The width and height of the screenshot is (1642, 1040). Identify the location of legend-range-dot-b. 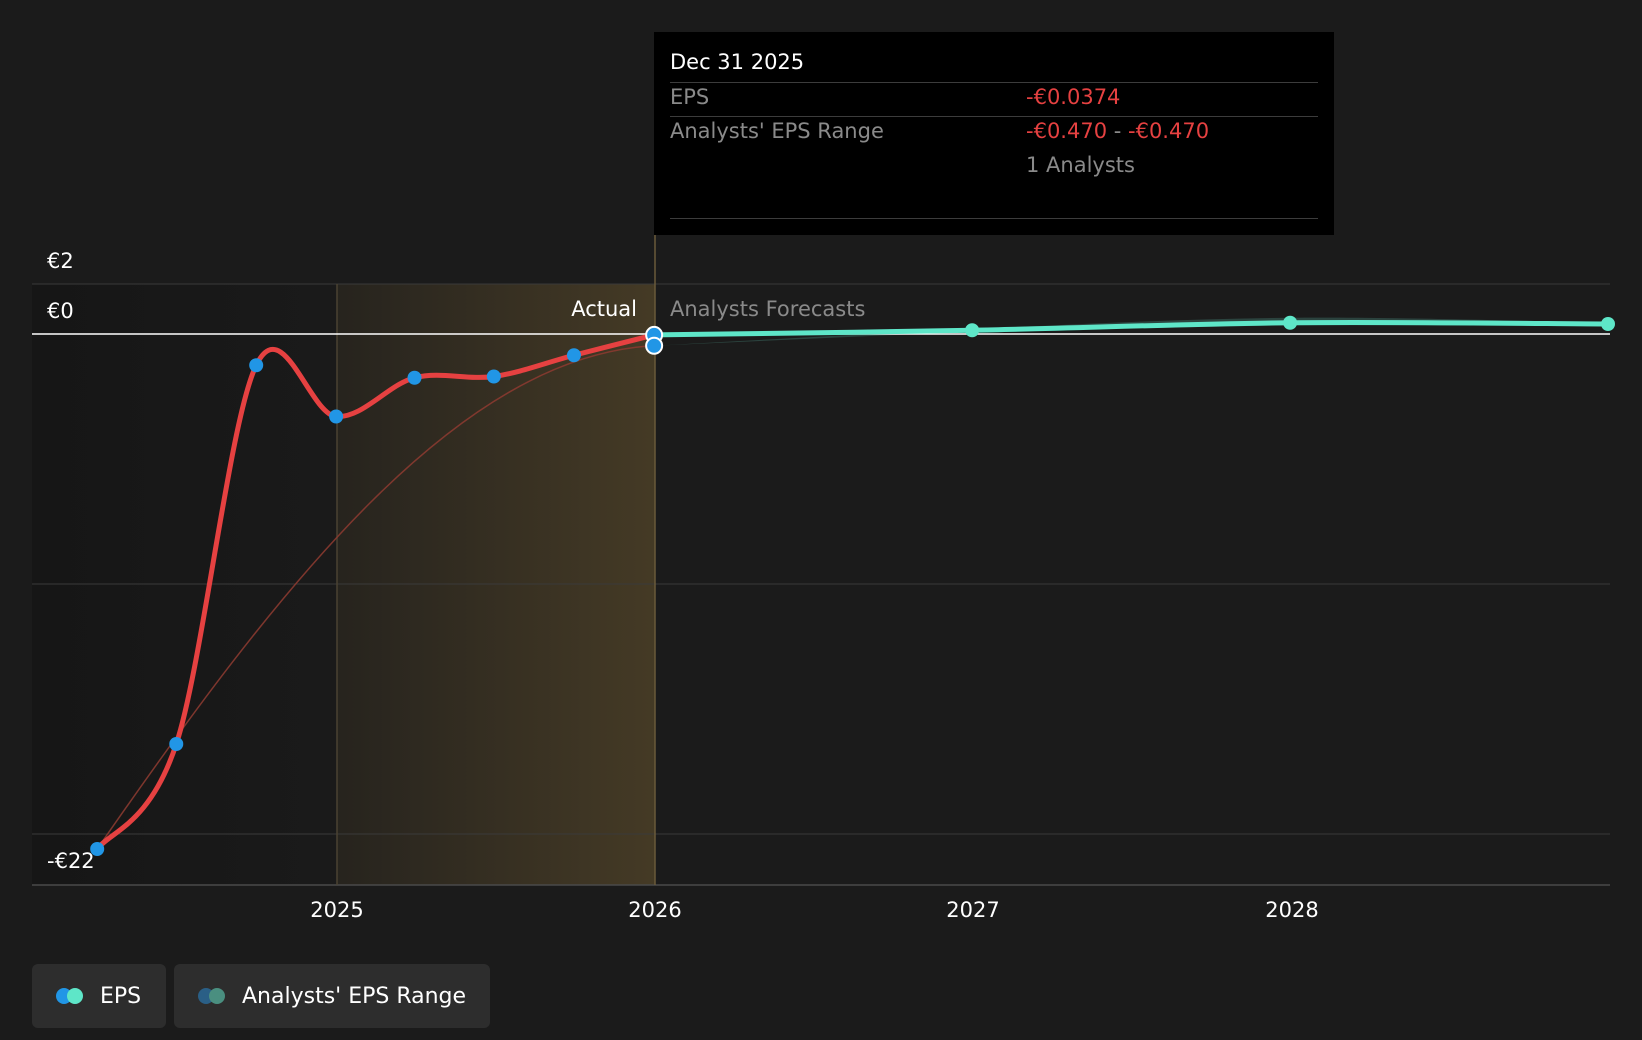
(217, 996).